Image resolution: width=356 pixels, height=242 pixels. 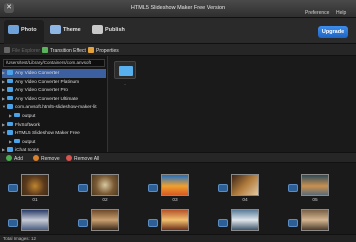 What do you see at coordinates (115, 30) in the screenshot?
I see `tab-publish-label: Publish` at bounding box center [115, 30].